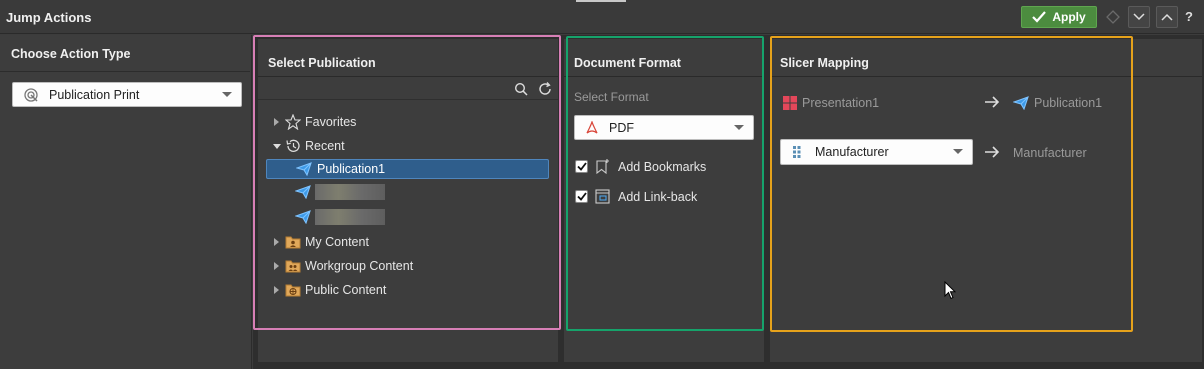  What do you see at coordinates (602, 196) in the screenshot?
I see `link-back-icon` at bounding box center [602, 196].